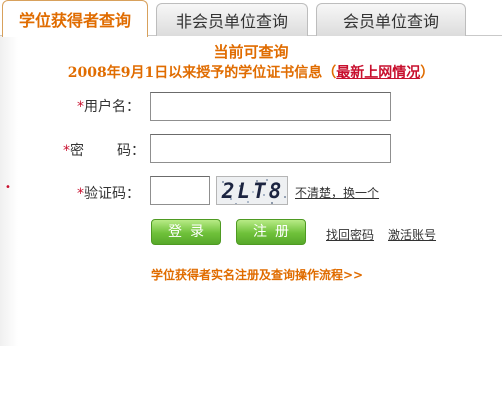 This screenshot has height=397, width=502. I want to click on captcha-image: 2LT8, so click(252, 190).